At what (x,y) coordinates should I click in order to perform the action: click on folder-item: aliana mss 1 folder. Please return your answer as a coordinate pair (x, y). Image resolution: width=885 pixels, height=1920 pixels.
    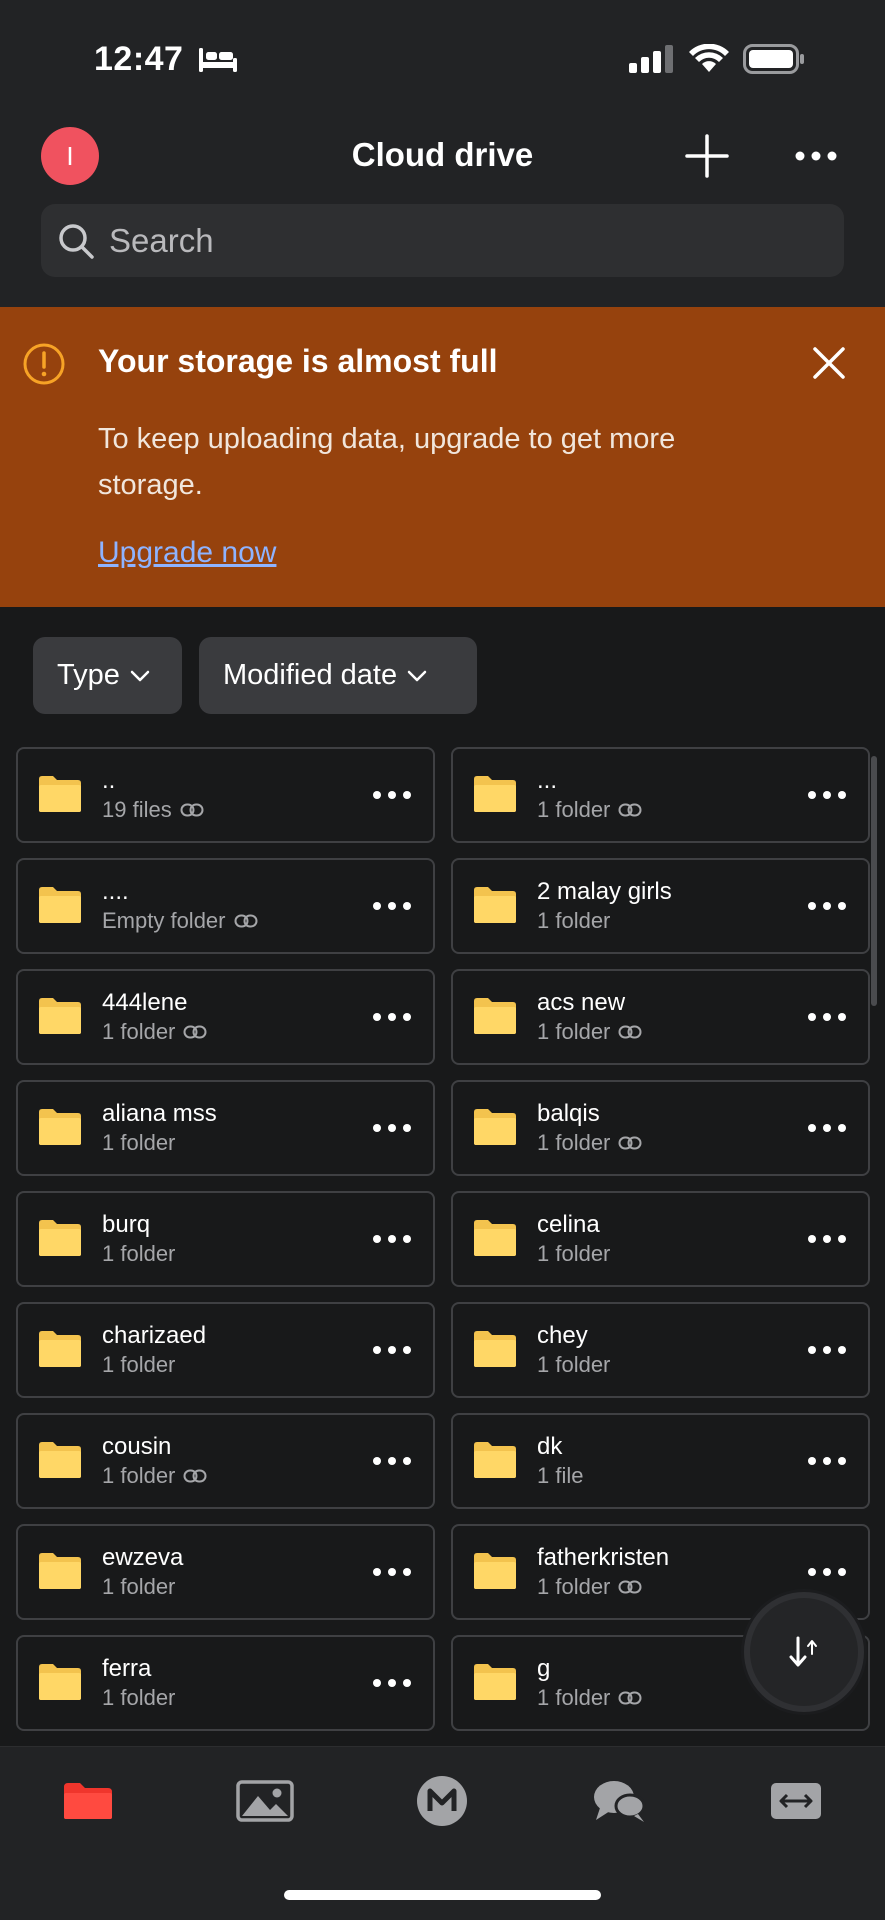
    Looking at the image, I should click on (225, 1128).